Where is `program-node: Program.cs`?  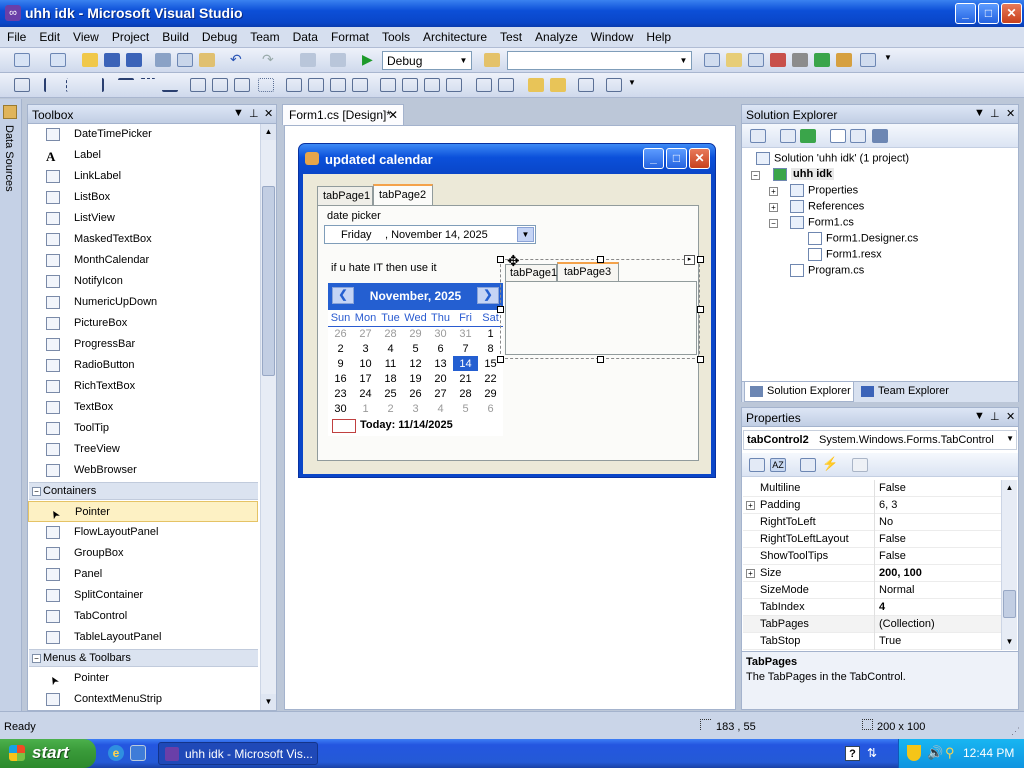 program-node: Program.cs is located at coordinates (827, 270).